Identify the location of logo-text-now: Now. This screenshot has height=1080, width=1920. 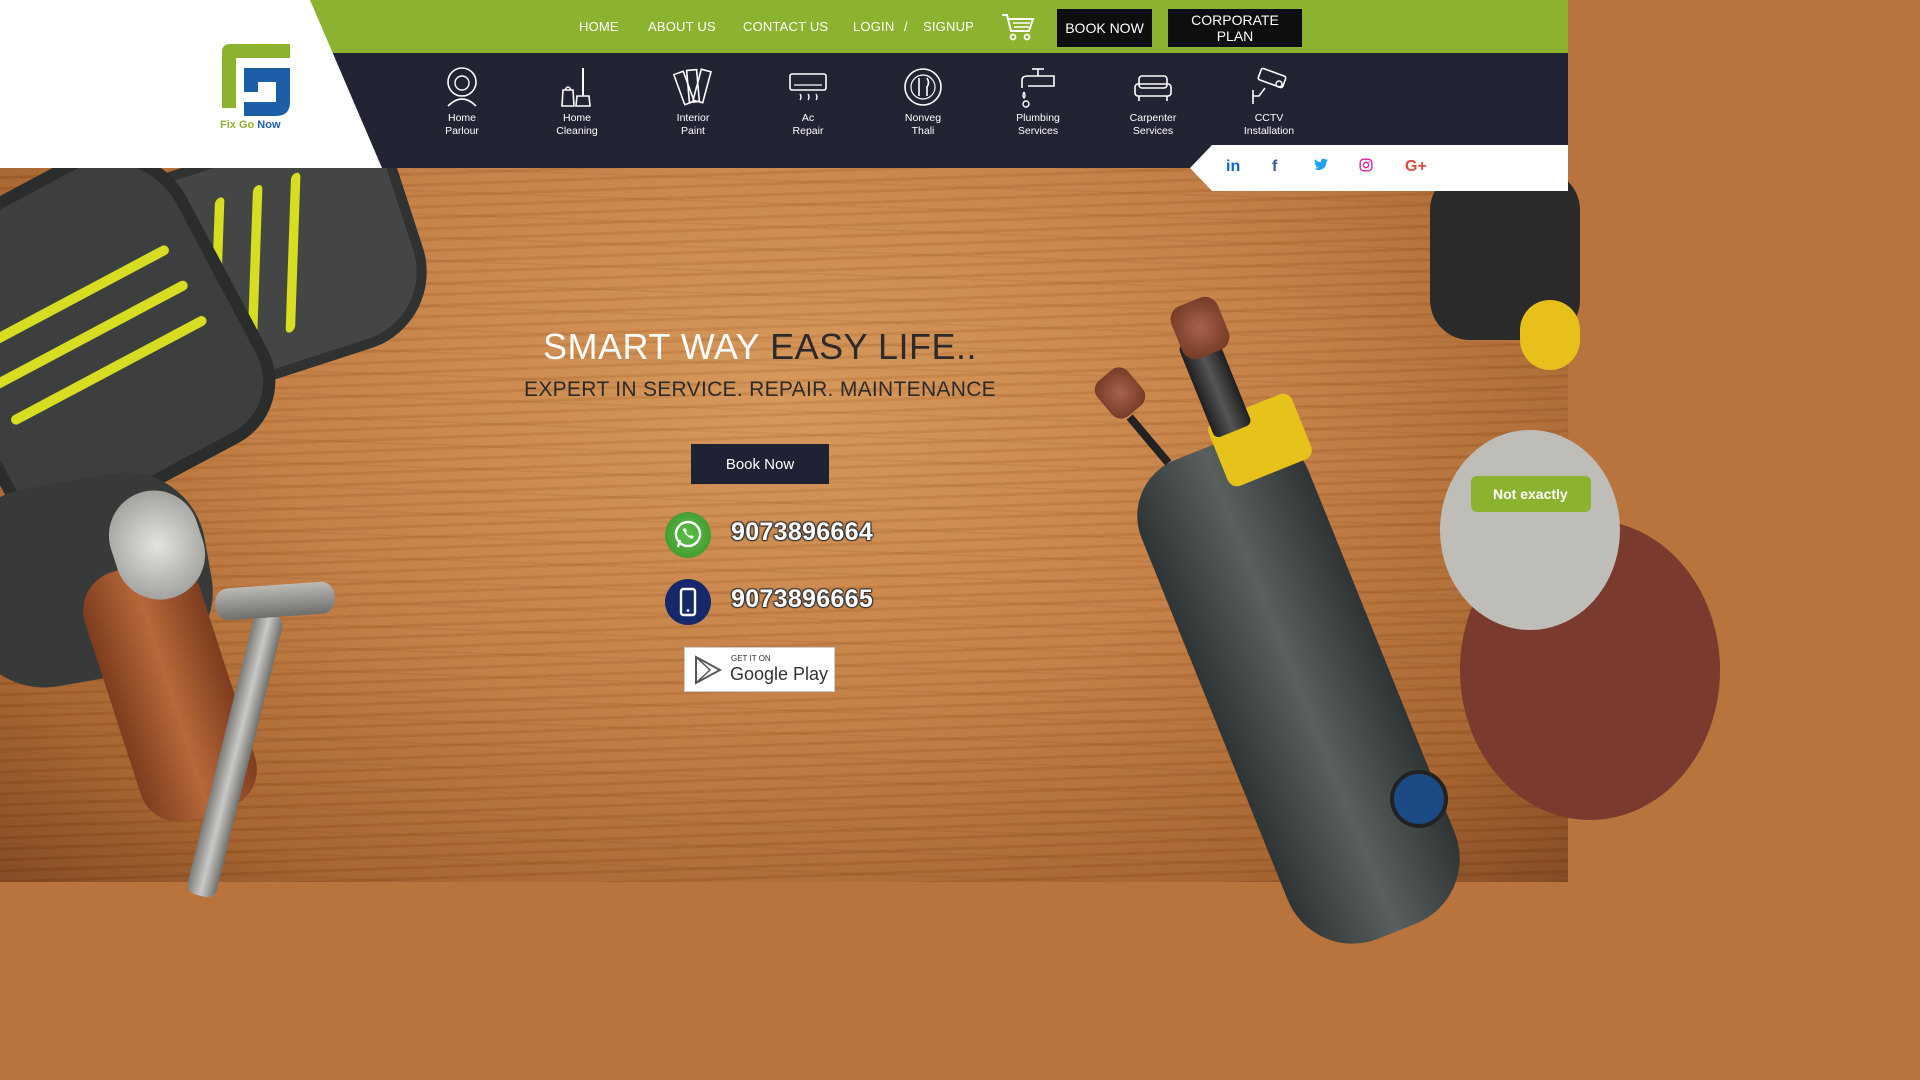
(269, 125).